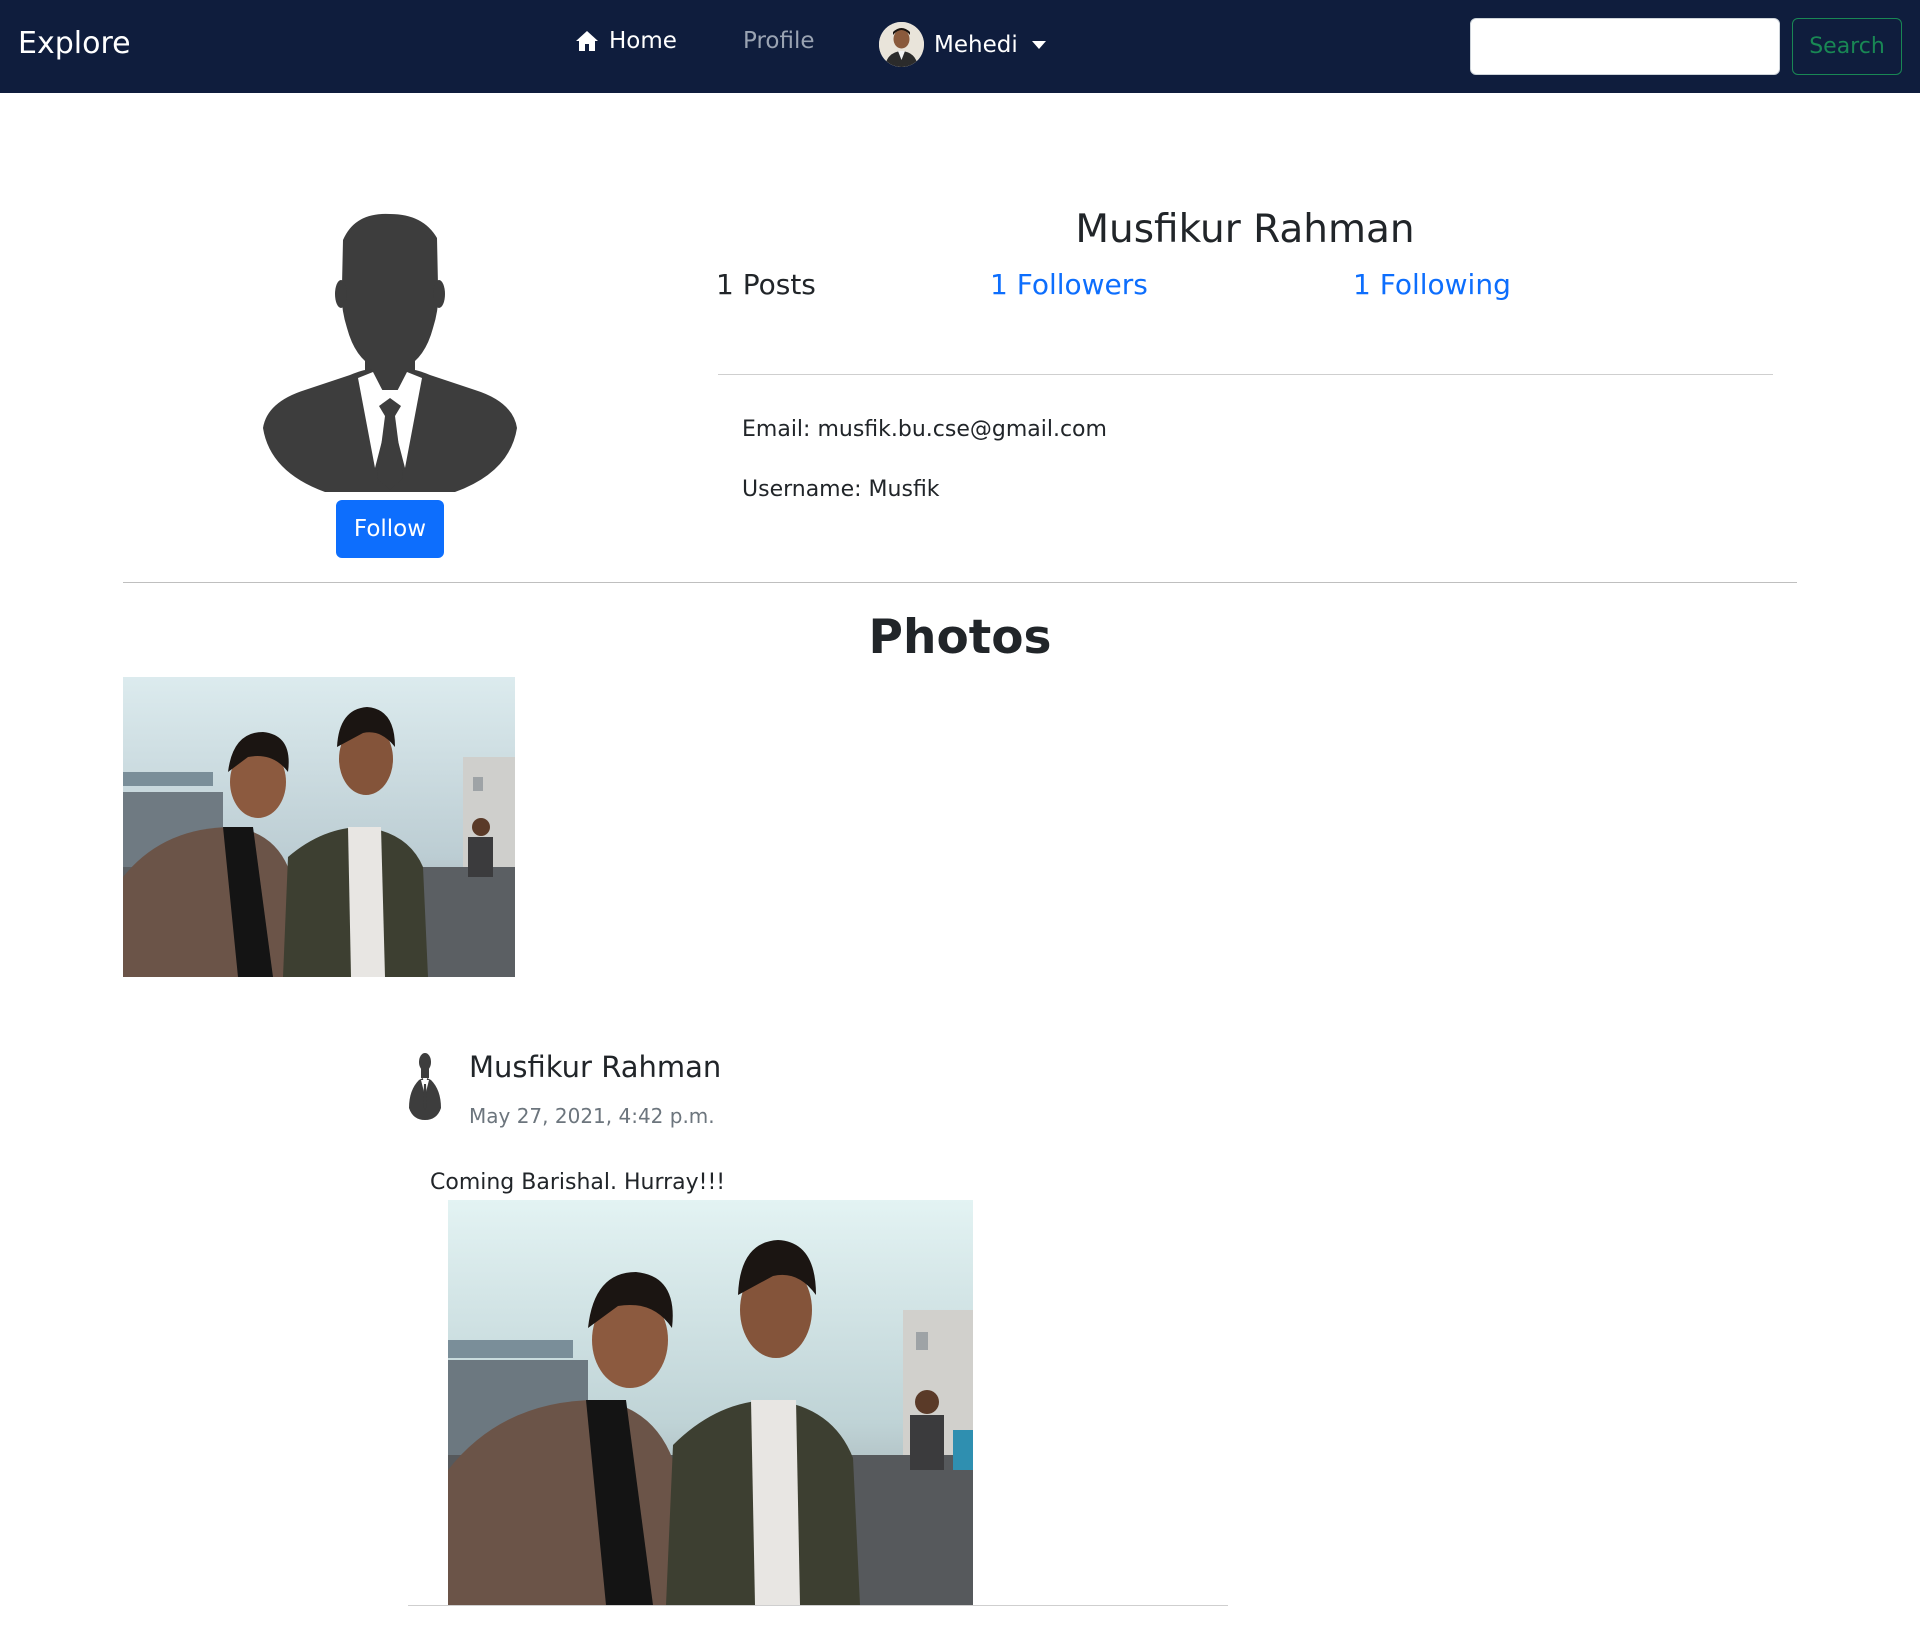 The image size is (1920, 1642). I want to click on follow-button: Follow, so click(390, 529).